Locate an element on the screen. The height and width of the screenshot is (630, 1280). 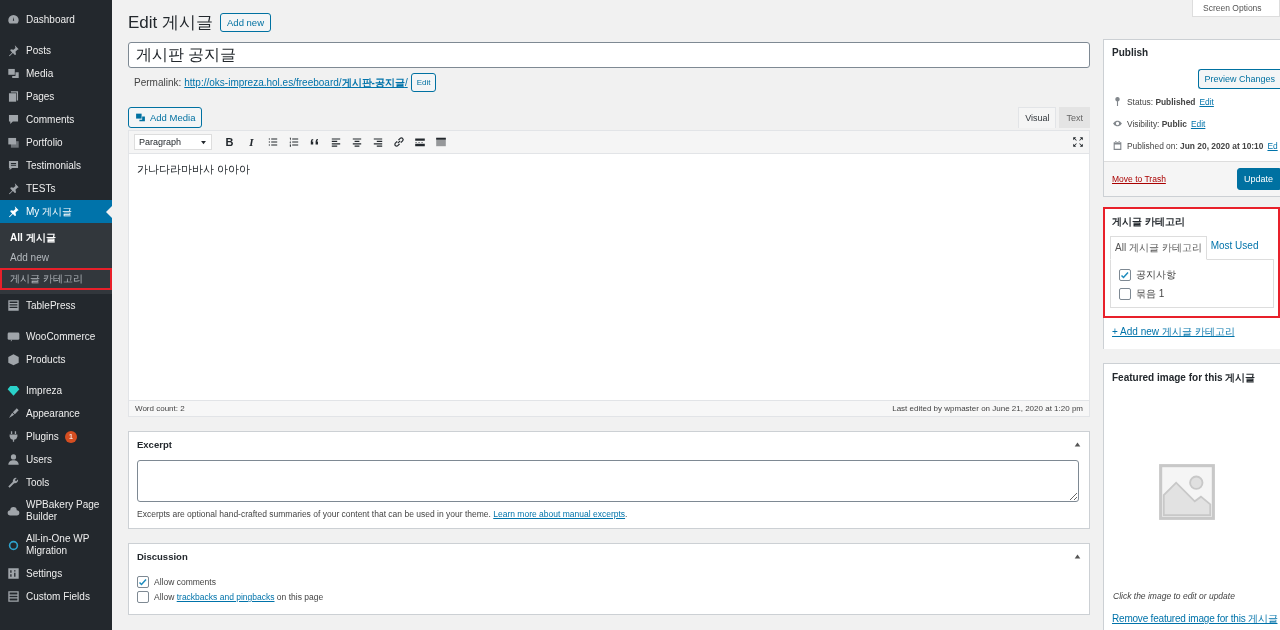
remove-image-link: Remove featured image for this 게시글 is located at coordinates (1192, 621).